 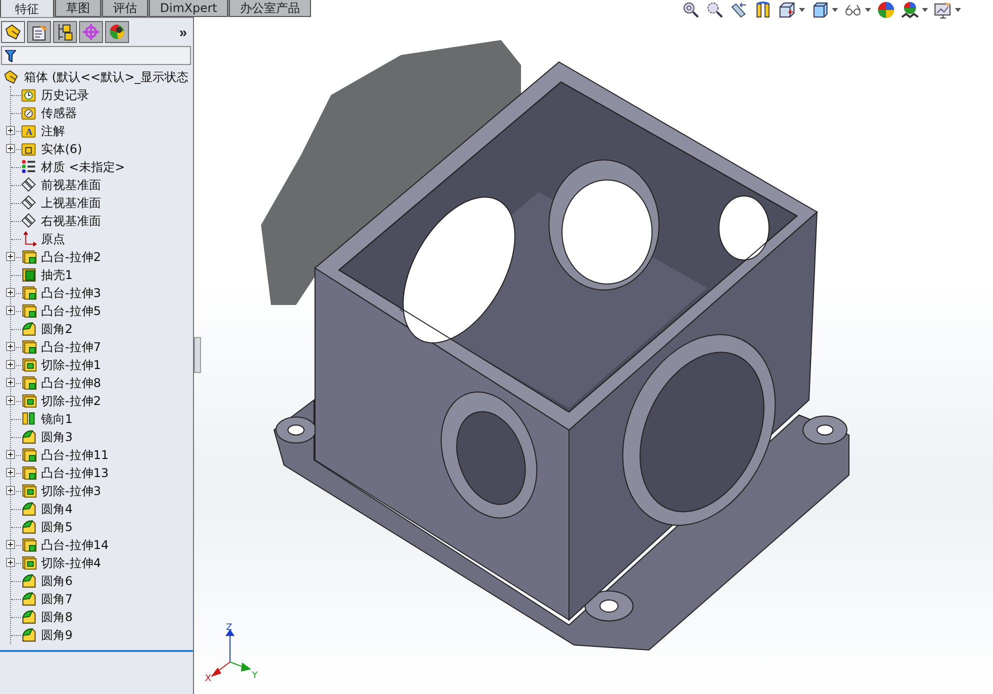 I want to click on property-manager-icon, so click(x=39, y=32).